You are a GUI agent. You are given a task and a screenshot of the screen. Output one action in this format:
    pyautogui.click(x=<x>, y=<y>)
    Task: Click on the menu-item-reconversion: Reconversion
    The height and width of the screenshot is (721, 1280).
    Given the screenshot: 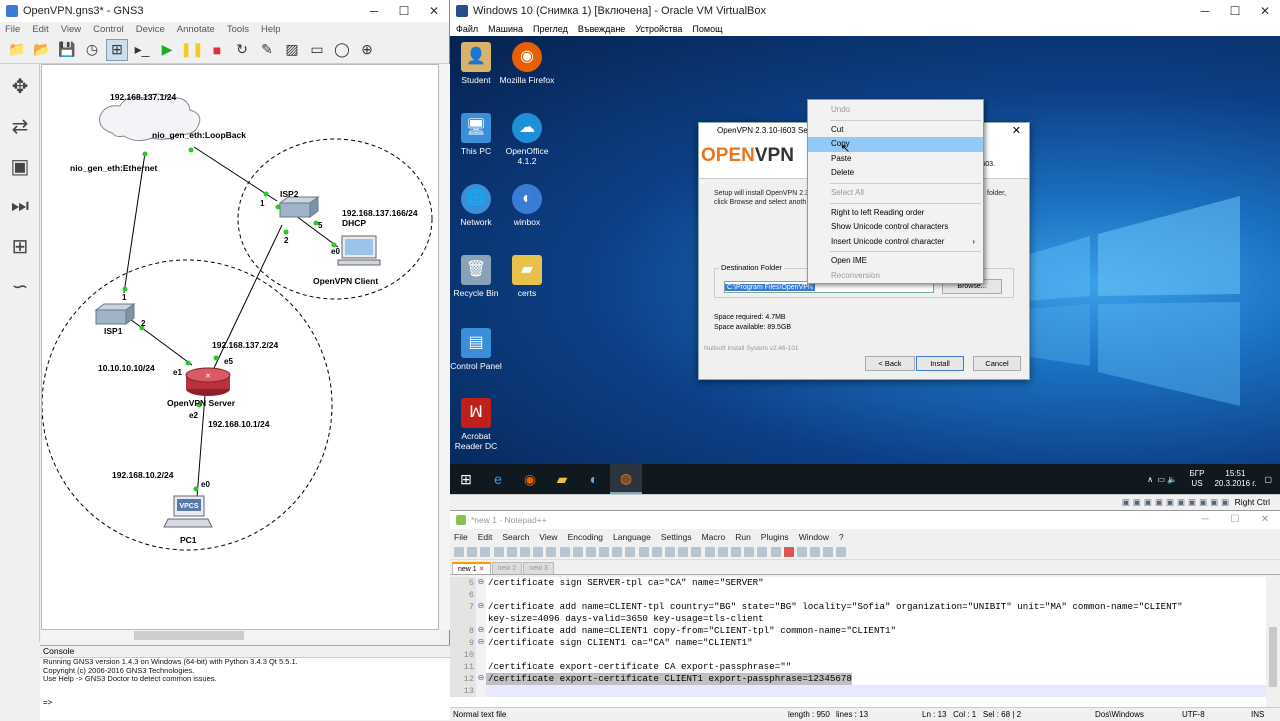 What is the action you would take?
    pyautogui.click(x=895, y=276)
    